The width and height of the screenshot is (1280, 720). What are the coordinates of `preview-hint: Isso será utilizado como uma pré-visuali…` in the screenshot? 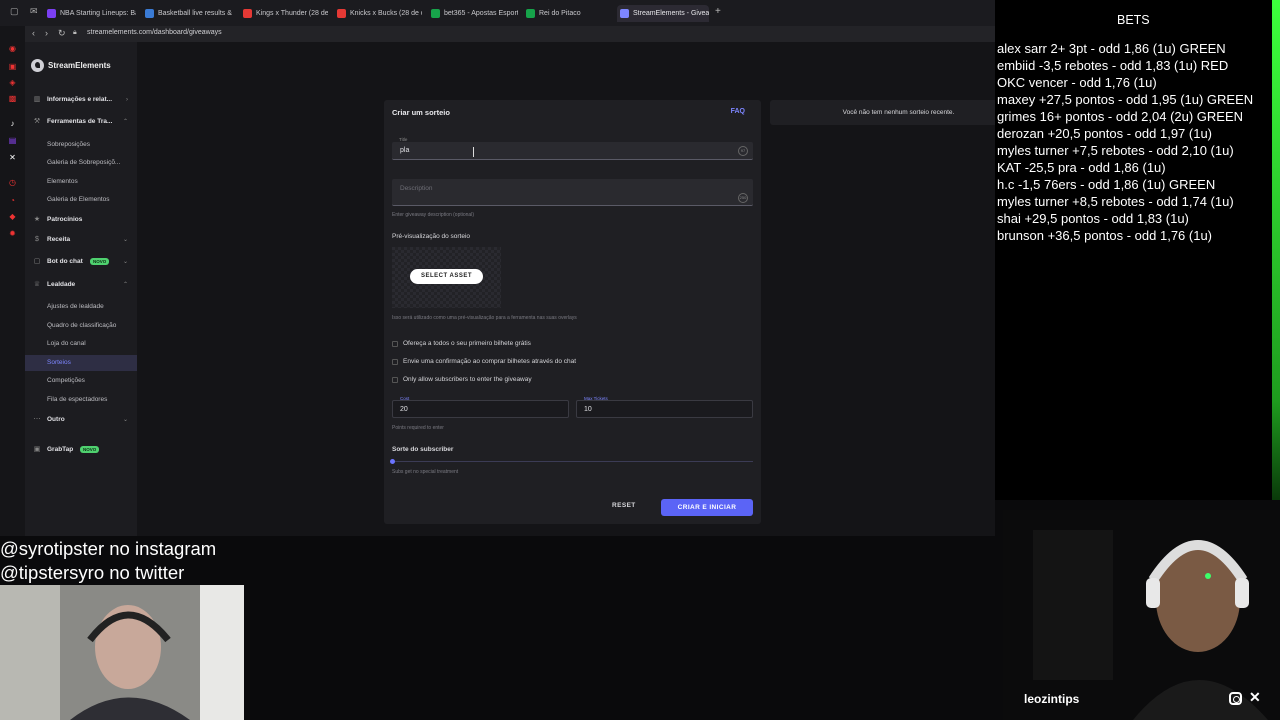 It's located at (484, 318).